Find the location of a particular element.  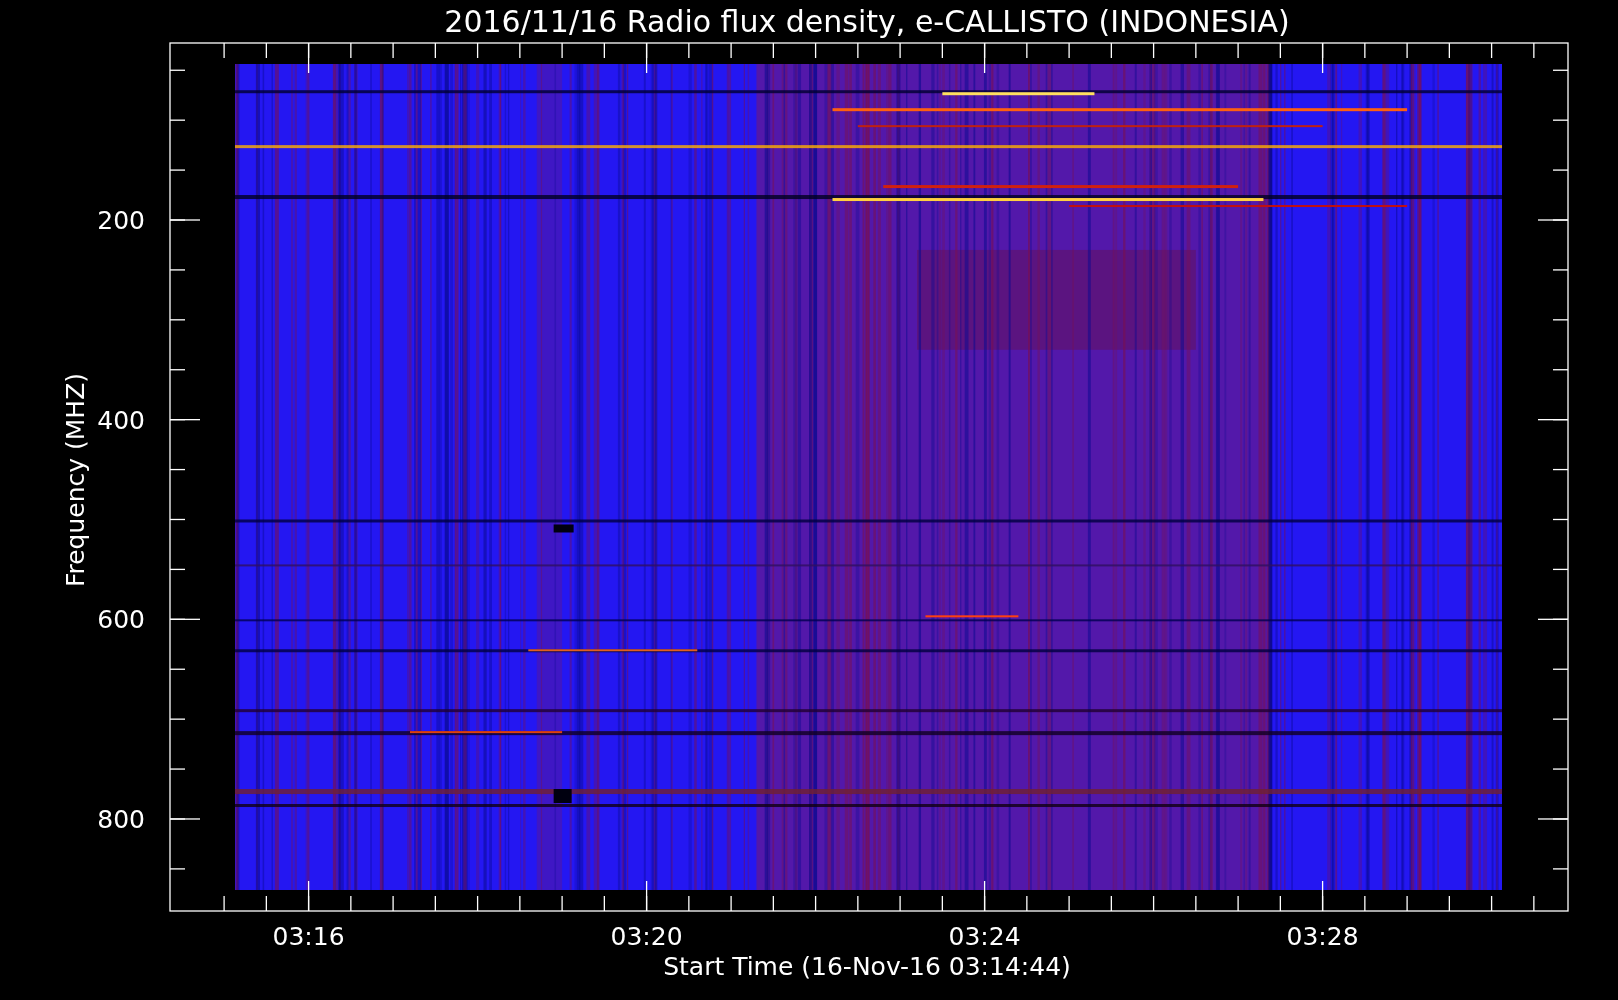

x-tick-label: 03:20 is located at coordinates (646, 936).